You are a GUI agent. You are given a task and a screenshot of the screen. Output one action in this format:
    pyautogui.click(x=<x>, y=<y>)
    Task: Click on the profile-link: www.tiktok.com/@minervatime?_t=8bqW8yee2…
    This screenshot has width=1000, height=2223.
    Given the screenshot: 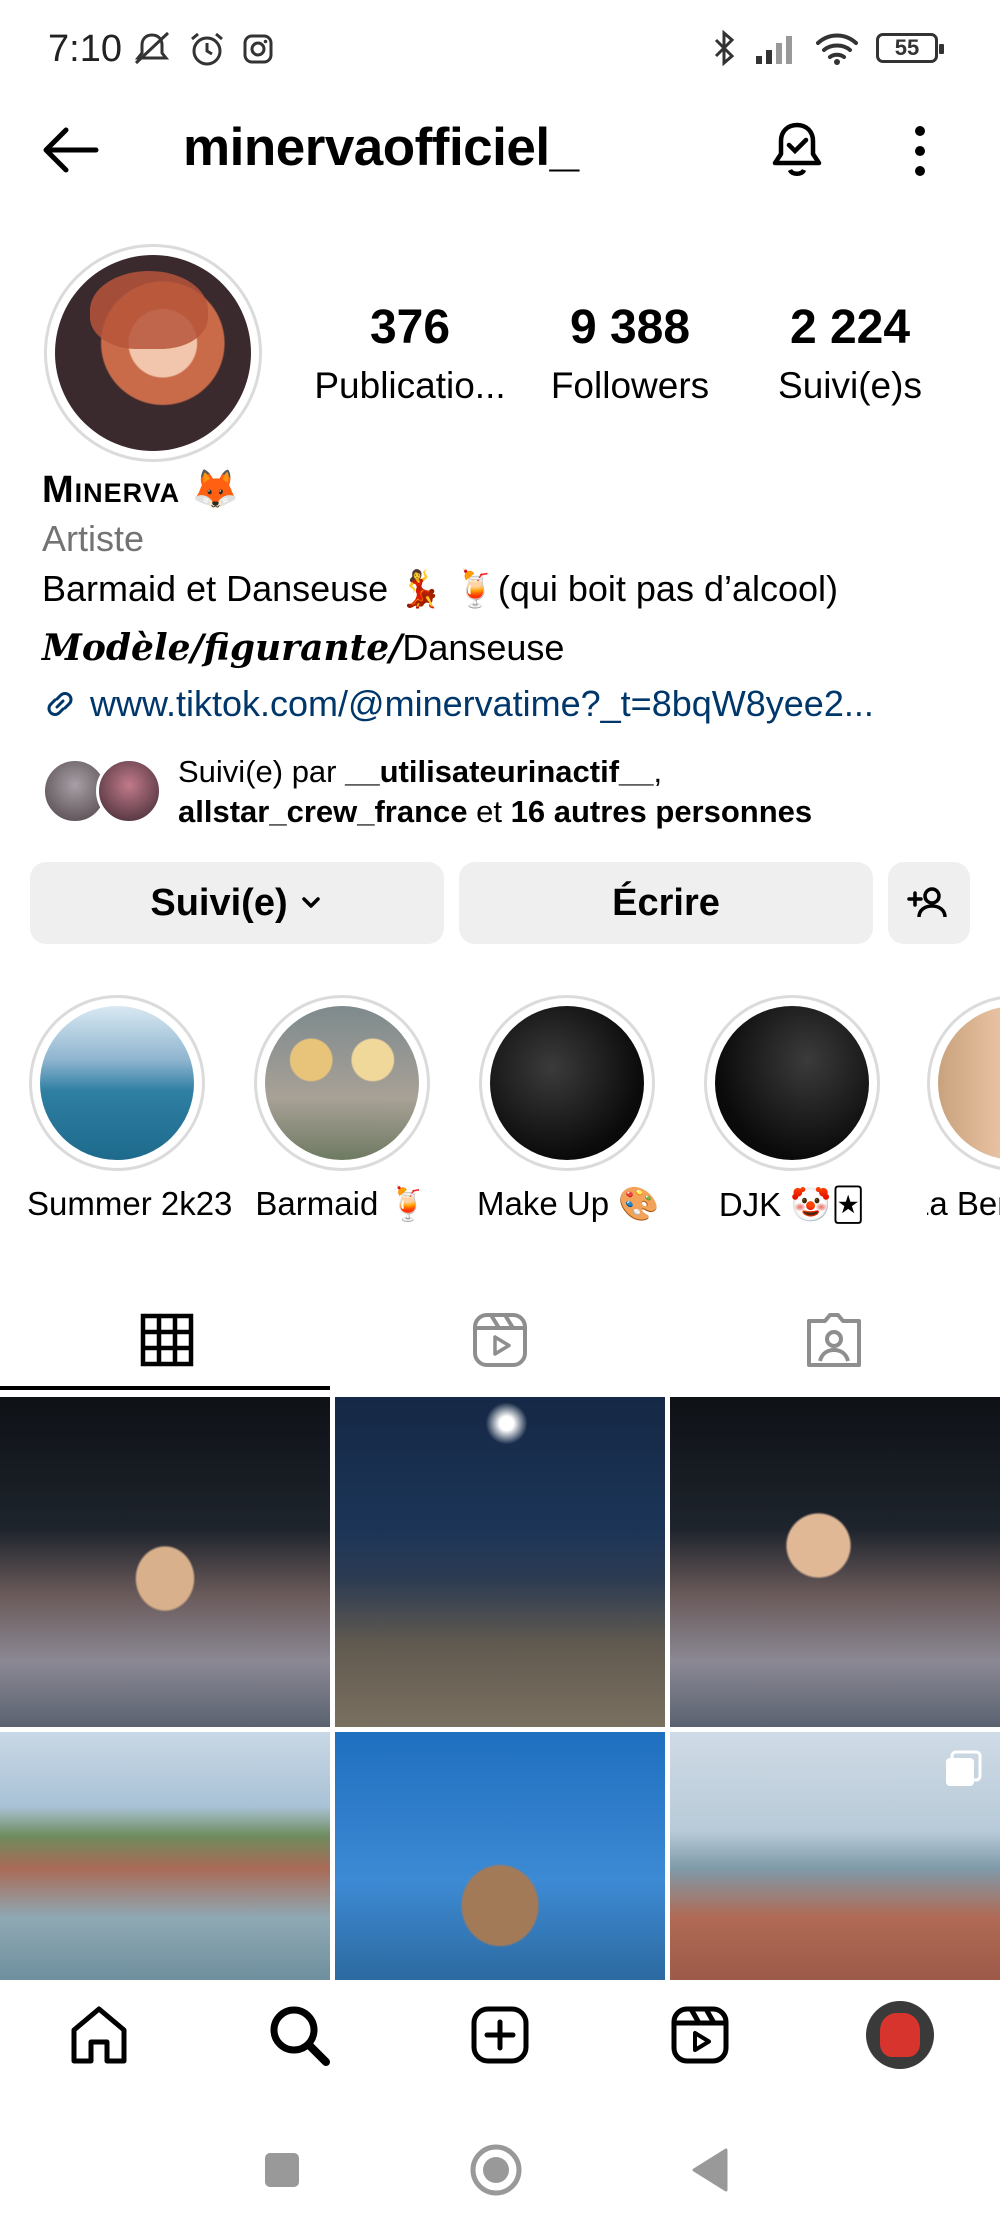 What is the action you would take?
    pyautogui.click(x=492, y=704)
    